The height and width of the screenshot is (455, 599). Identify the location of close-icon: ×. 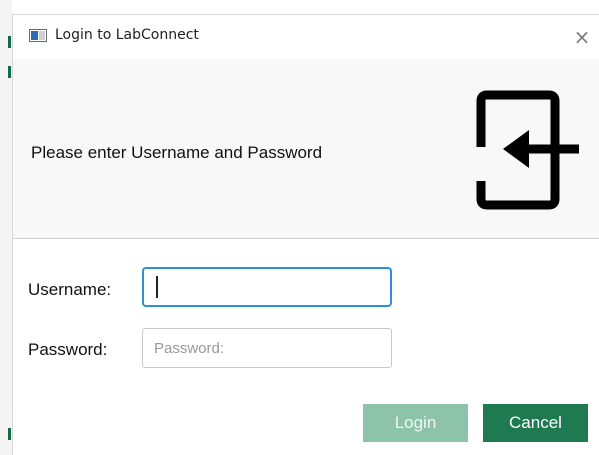
(582, 37).